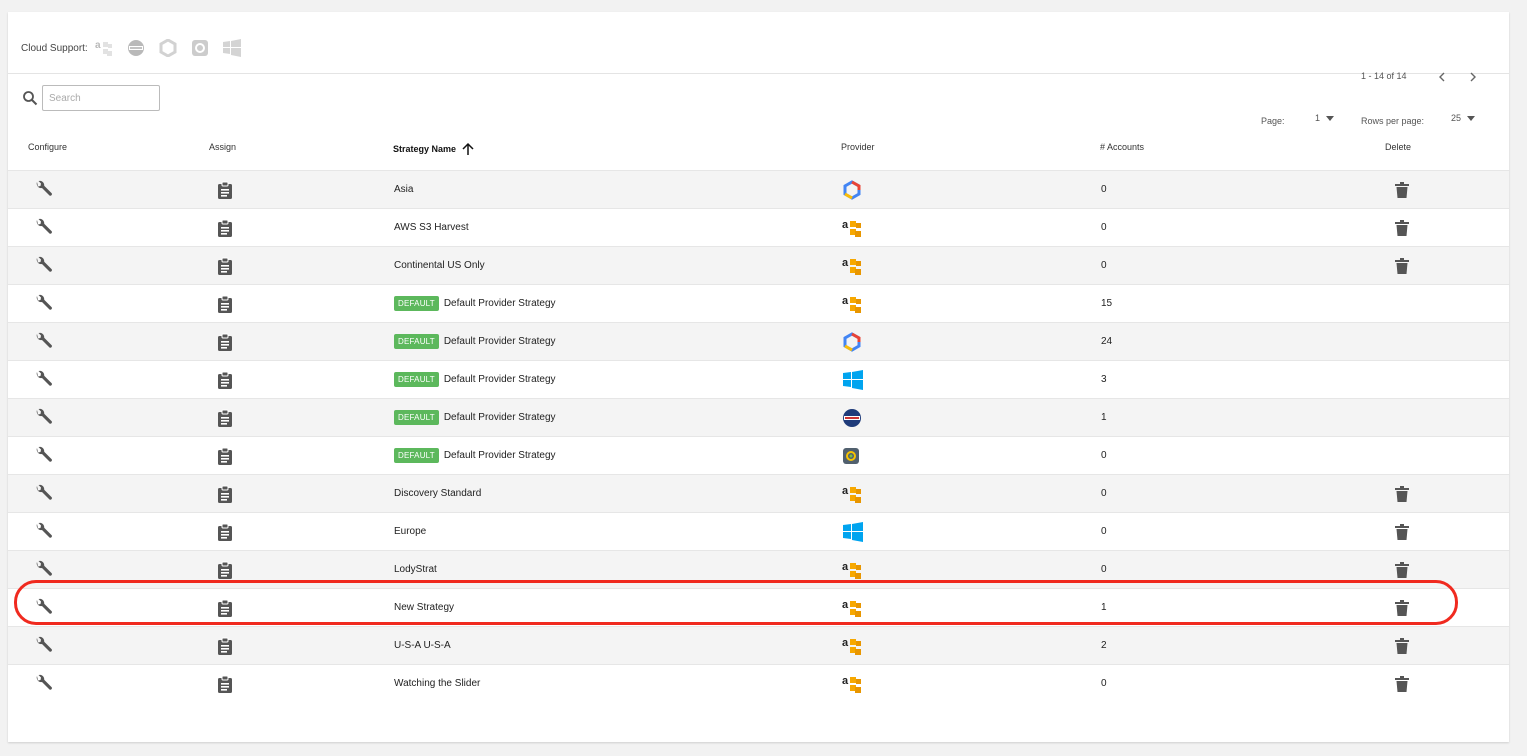  What do you see at coordinates (30, 98) in the screenshot?
I see `search-icon` at bounding box center [30, 98].